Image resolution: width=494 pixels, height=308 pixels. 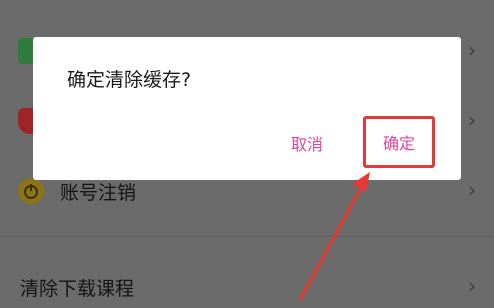 I want to click on arrow-shaft, so click(x=331, y=243).